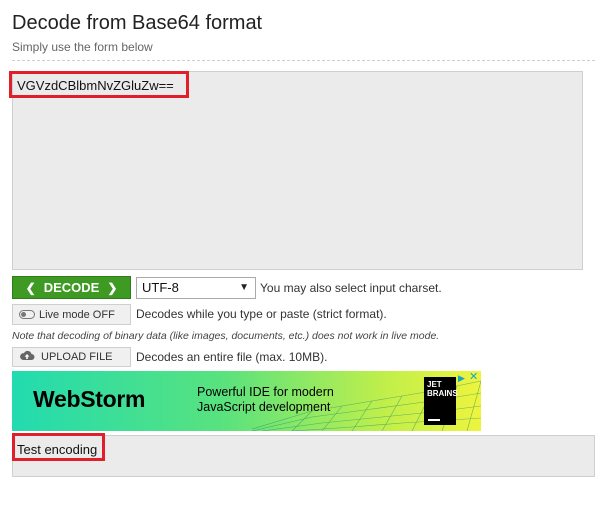 This screenshot has height=532, width=598. Describe the element at coordinates (244, 287) in the screenshot. I see `dropdown-arrow-icon: ▼` at that location.